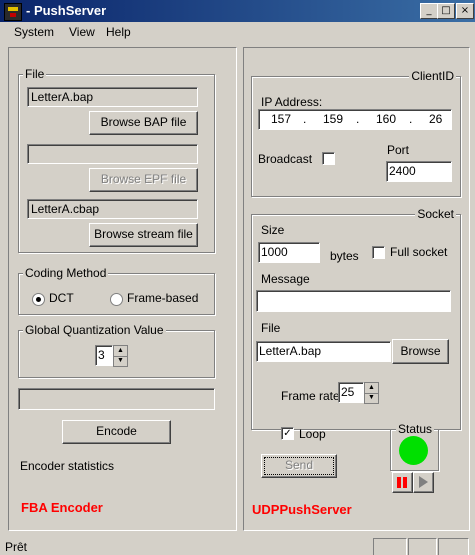 The width and height of the screenshot is (475, 555). What do you see at coordinates (281, 119) in the screenshot?
I see `ip-octet-1: 157` at bounding box center [281, 119].